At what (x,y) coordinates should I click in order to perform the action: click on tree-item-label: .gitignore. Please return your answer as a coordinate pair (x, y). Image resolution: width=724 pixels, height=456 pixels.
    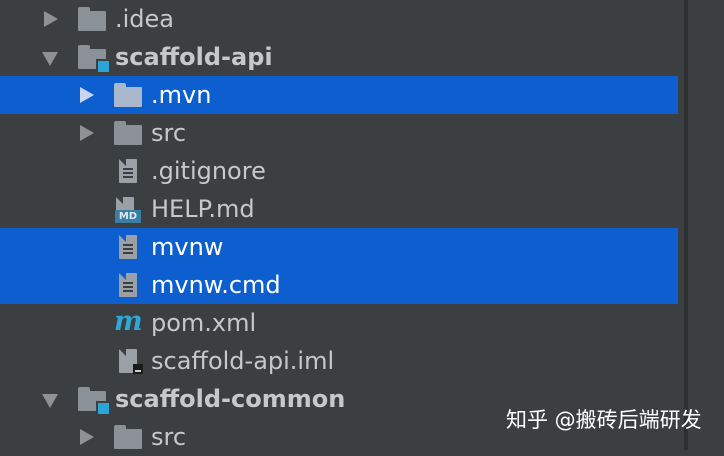
    Looking at the image, I should click on (208, 171).